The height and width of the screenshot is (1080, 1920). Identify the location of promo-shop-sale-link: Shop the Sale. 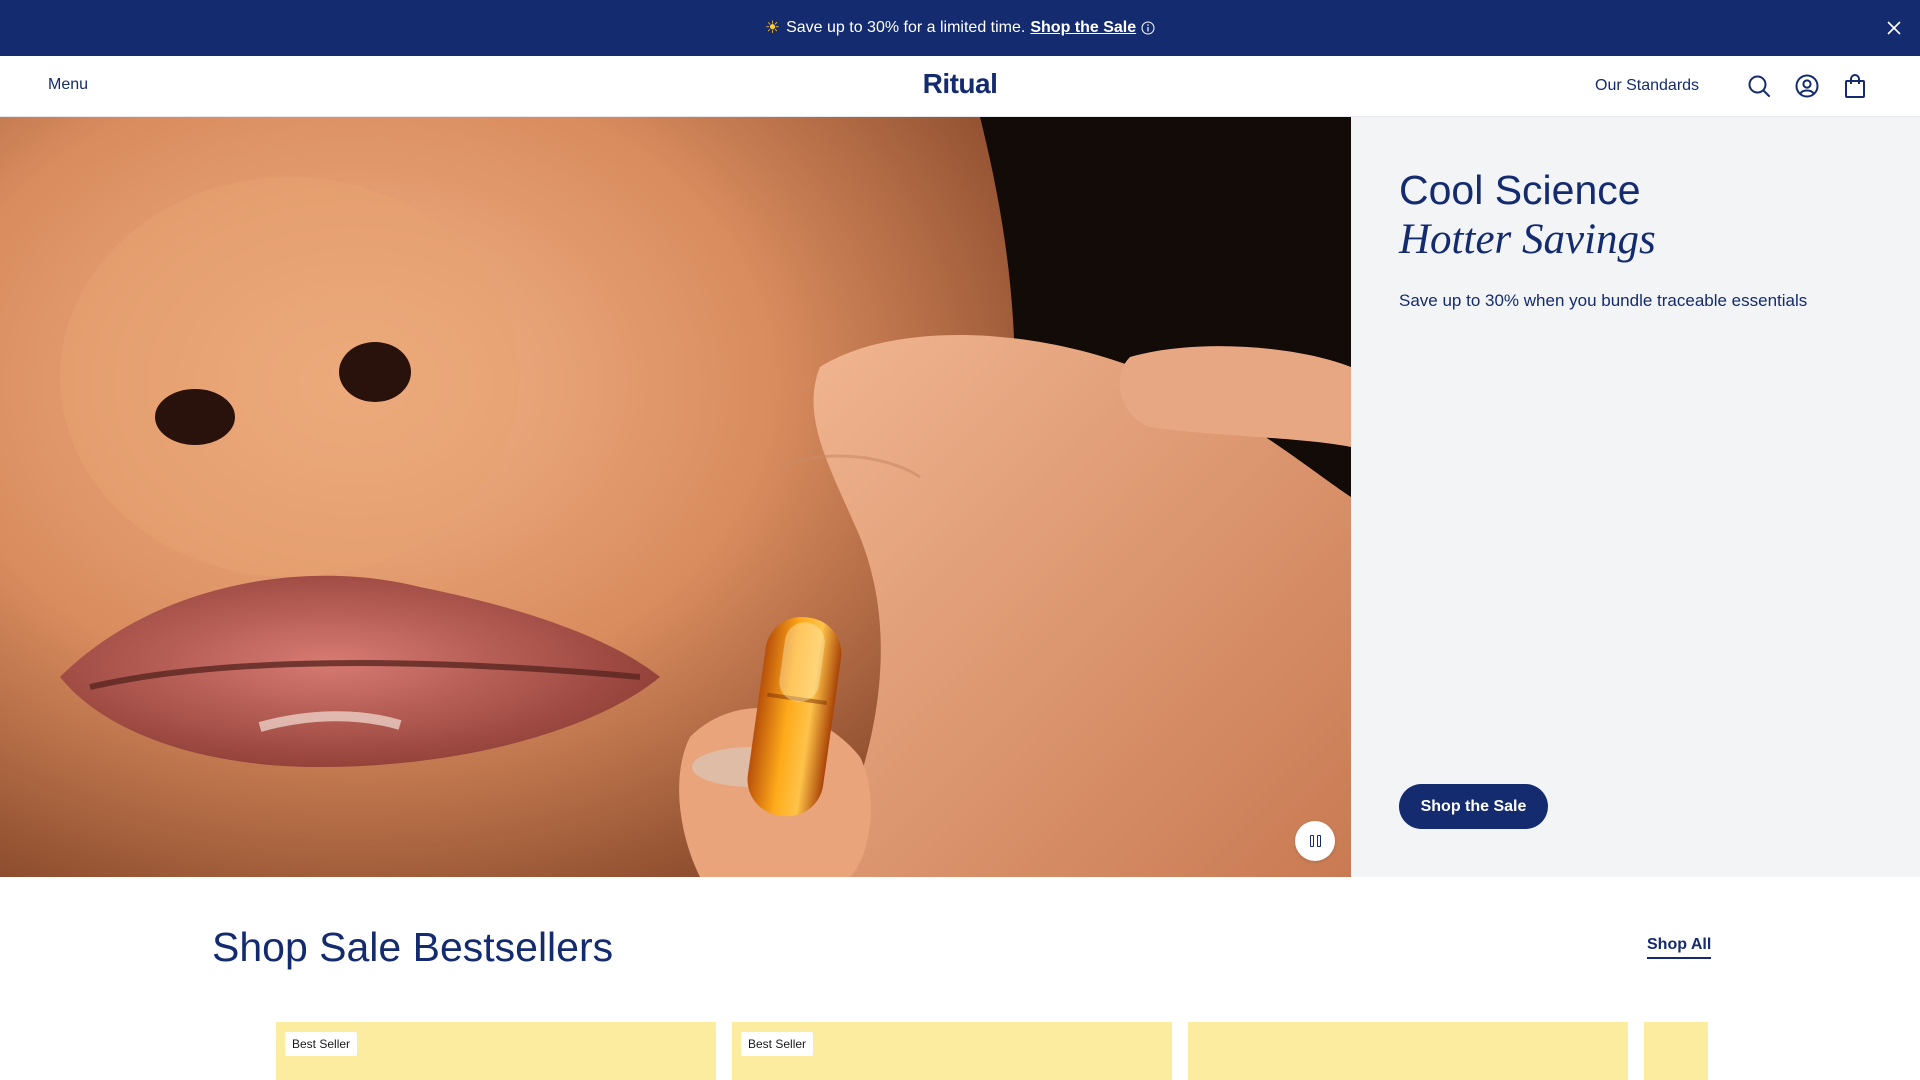
(1083, 28).